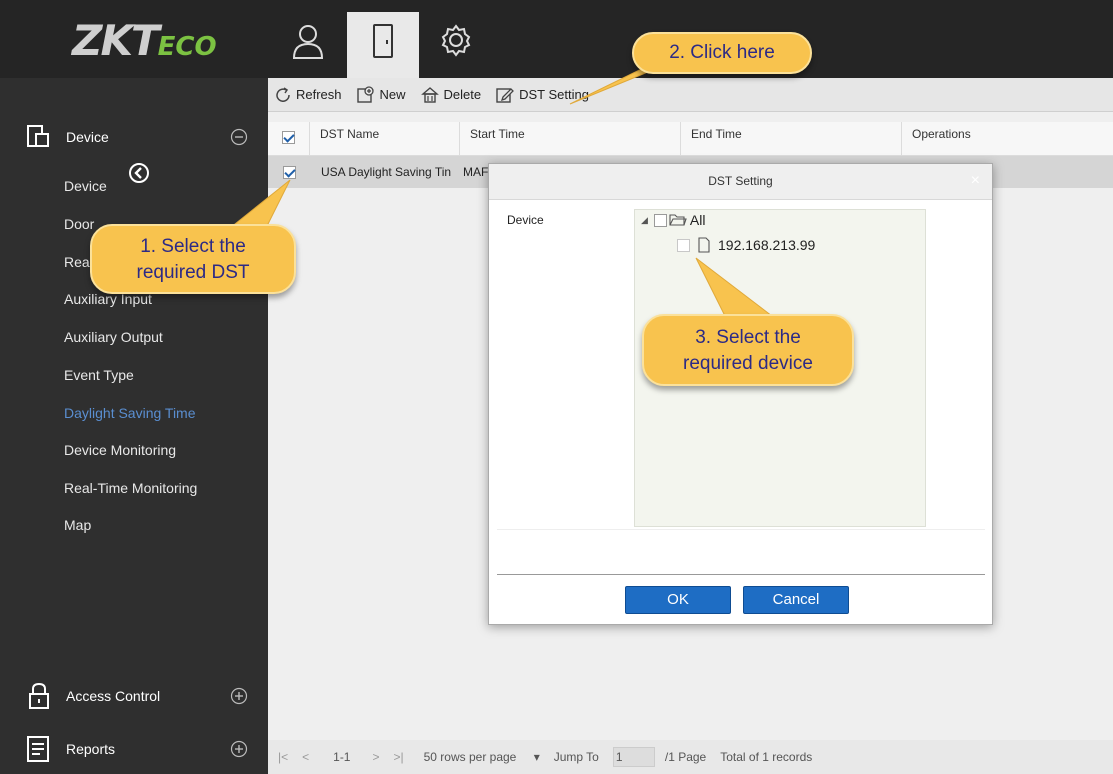 Image resolution: width=1113 pixels, height=774 pixels. What do you see at coordinates (193, 272) in the screenshot?
I see `callout-step-1-line2: required DST` at bounding box center [193, 272].